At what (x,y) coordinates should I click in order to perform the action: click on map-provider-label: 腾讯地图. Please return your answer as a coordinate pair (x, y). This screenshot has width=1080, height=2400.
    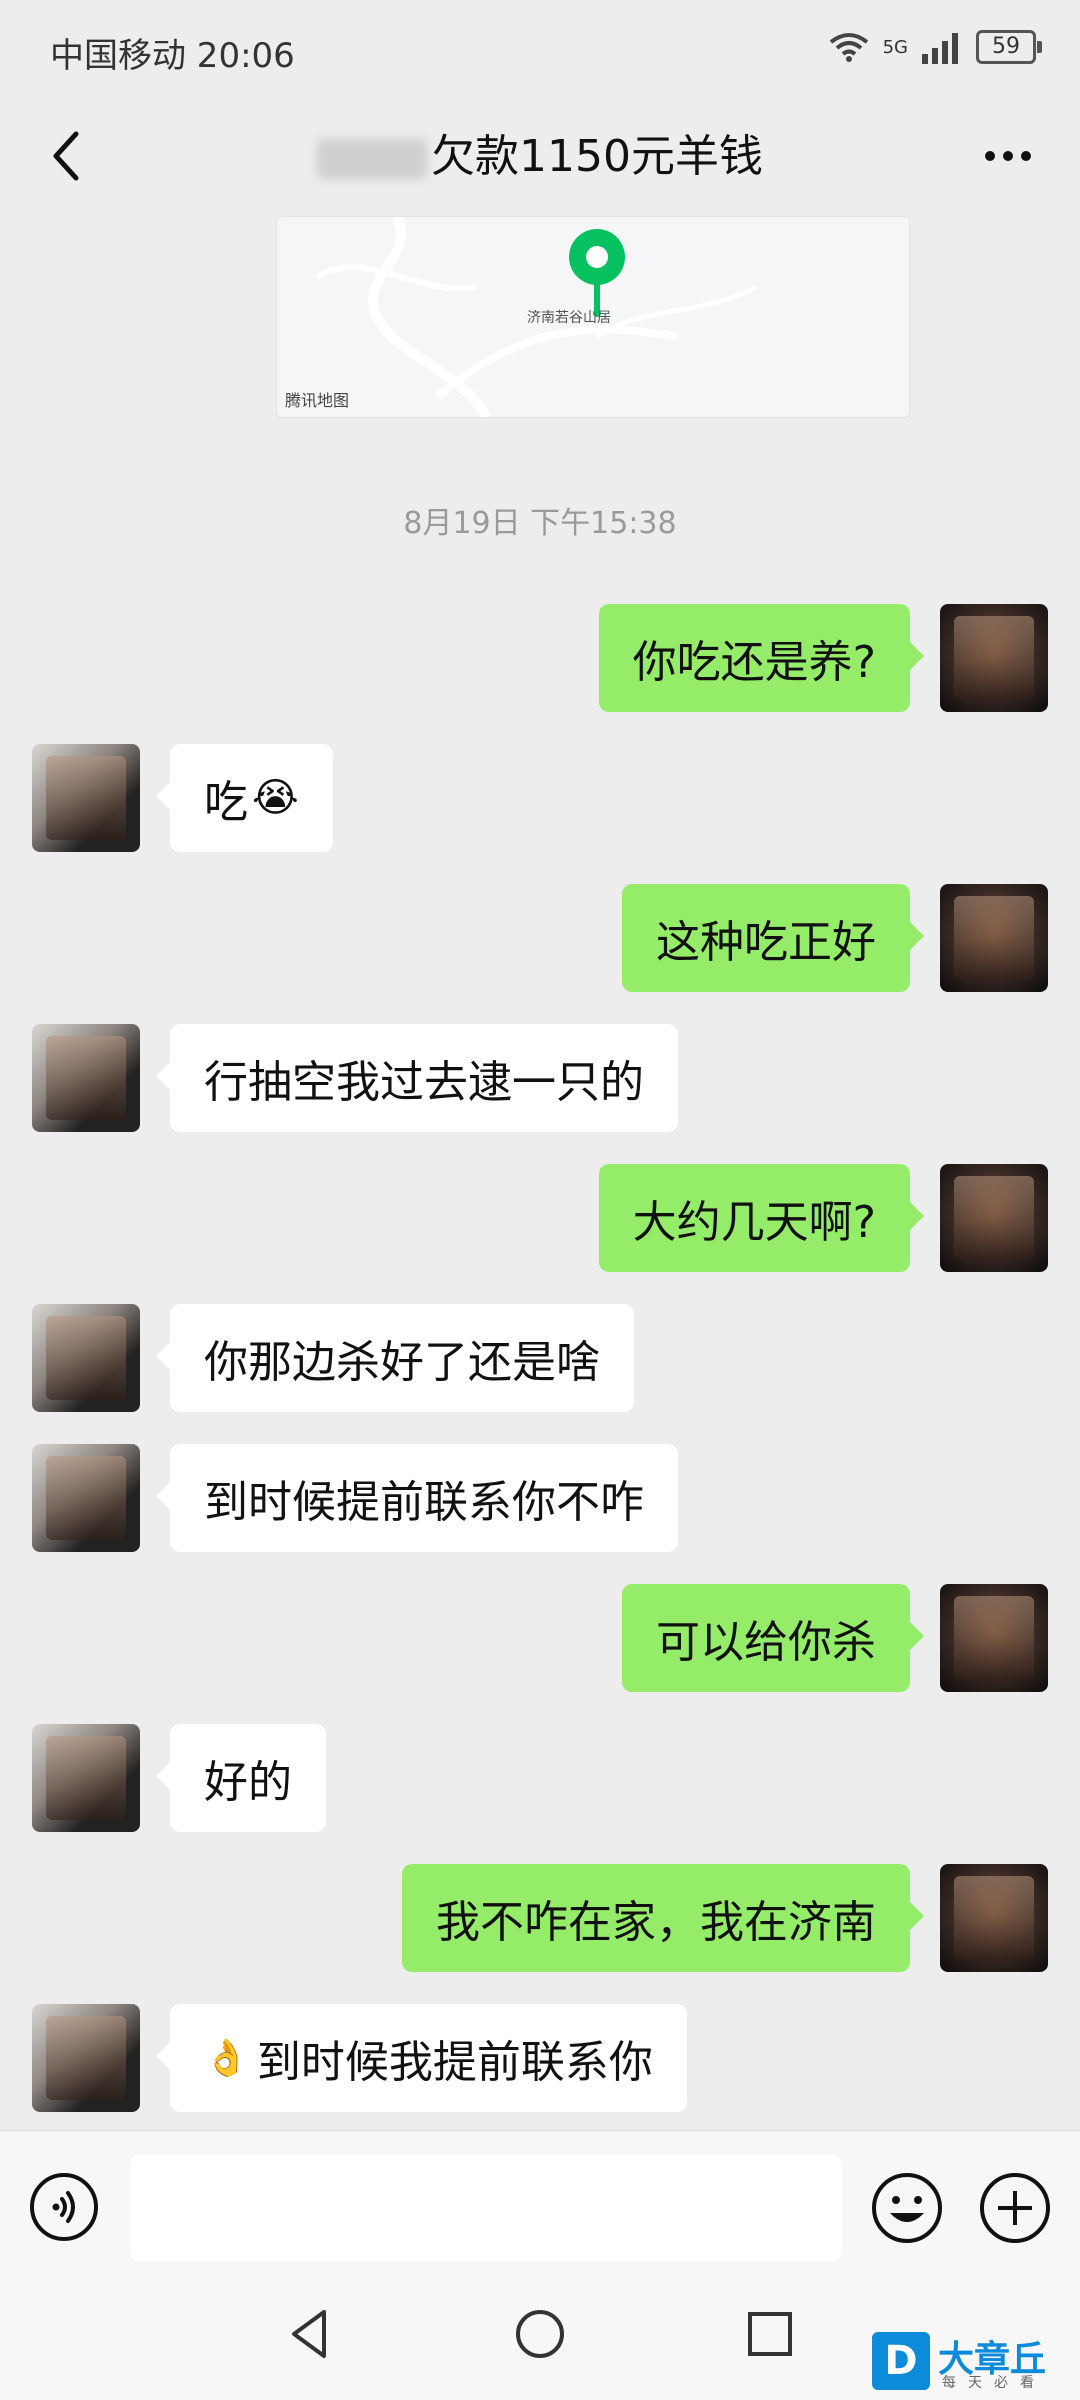
    Looking at the image, I should click on (317, 400).